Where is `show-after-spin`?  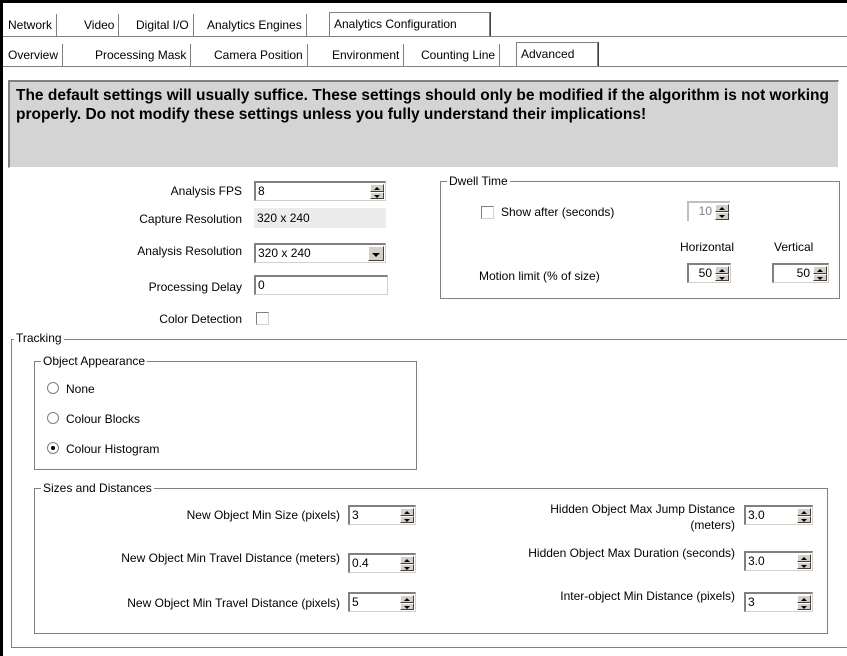 show-after-spin is located at coordinates (722, 212).